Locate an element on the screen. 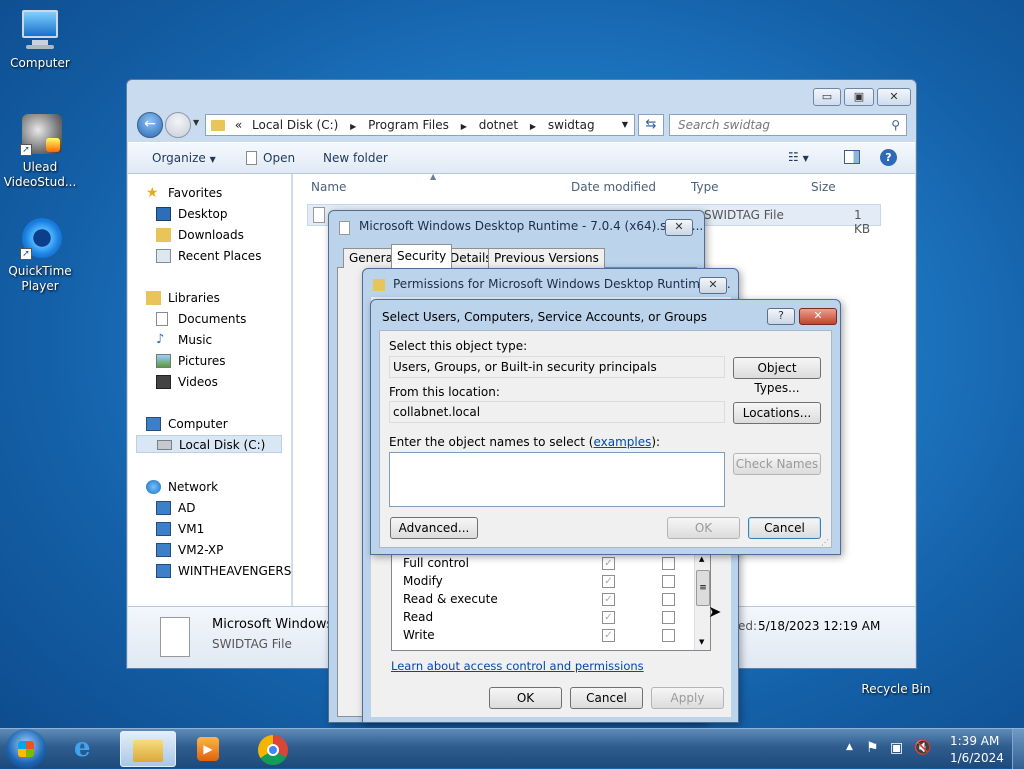 This screenshot has height=769, width=1024. breadcrumb-swidtag: swidtag is located at coordinates (571, 125).